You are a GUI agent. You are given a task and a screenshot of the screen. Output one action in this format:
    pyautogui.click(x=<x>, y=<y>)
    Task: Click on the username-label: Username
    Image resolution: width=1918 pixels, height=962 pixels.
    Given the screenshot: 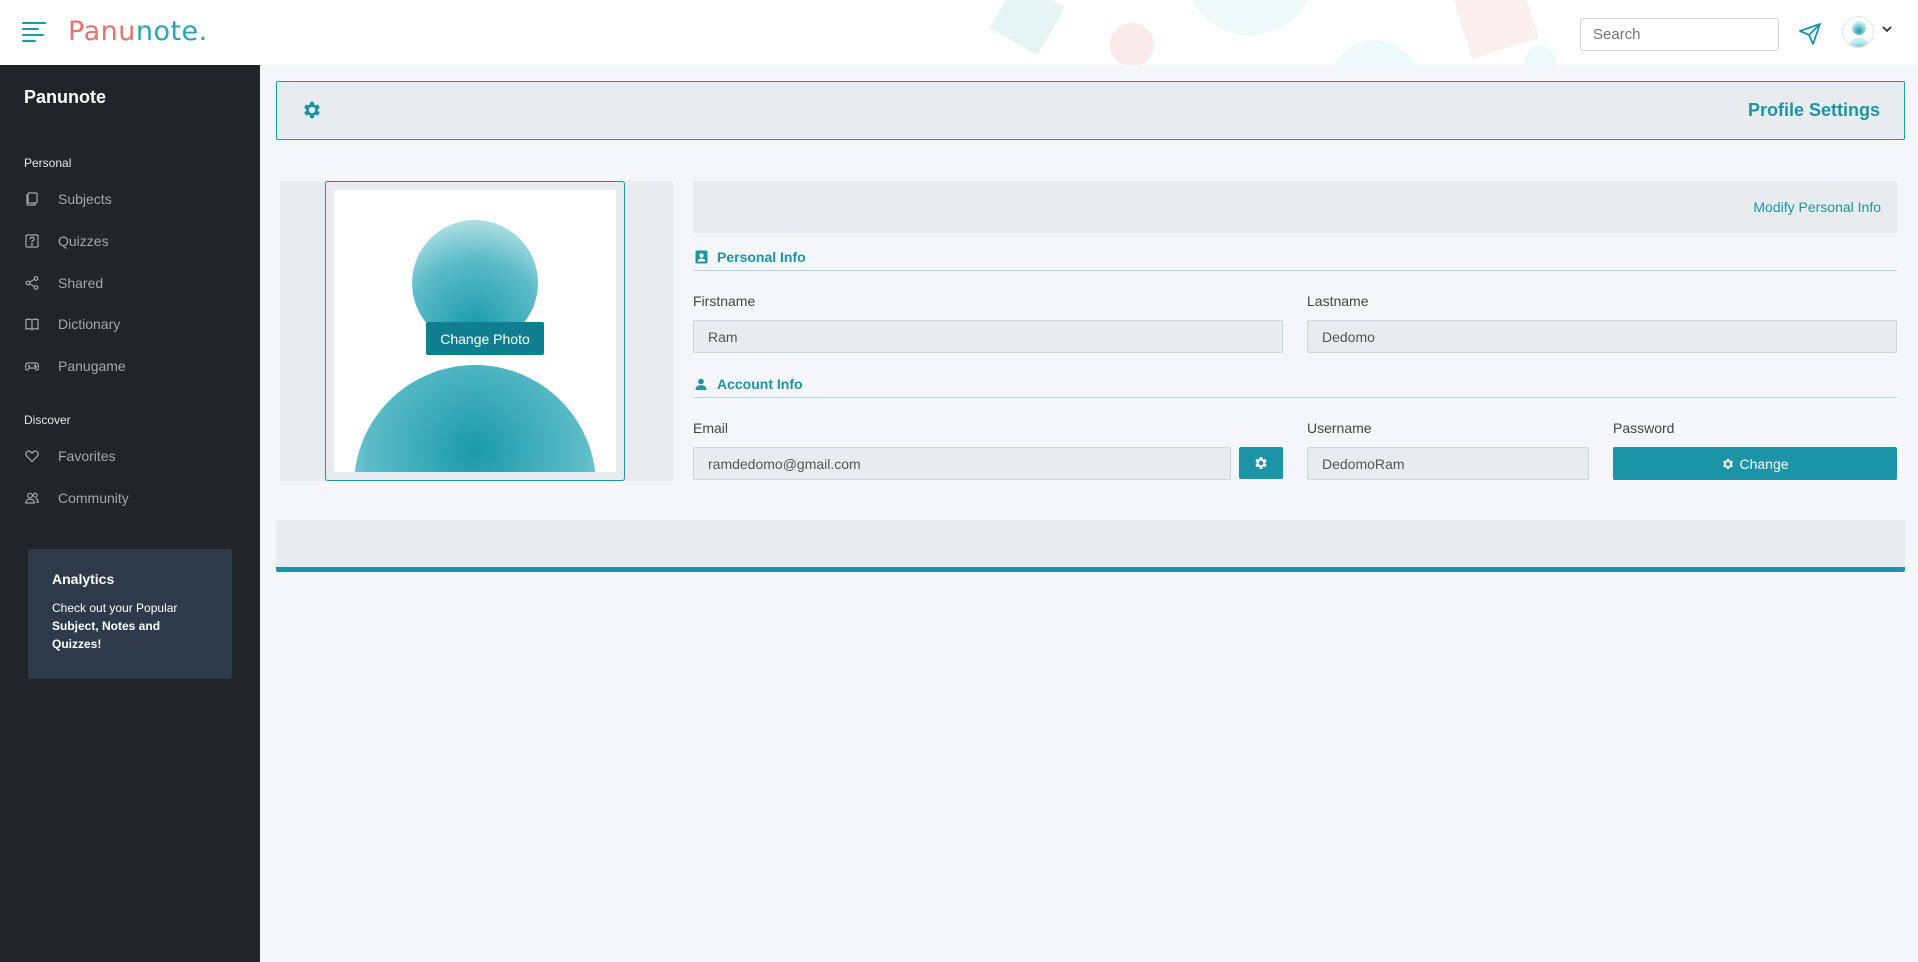 What is the action you would take?
    pyautogui.click(x=1339, y=428)
    